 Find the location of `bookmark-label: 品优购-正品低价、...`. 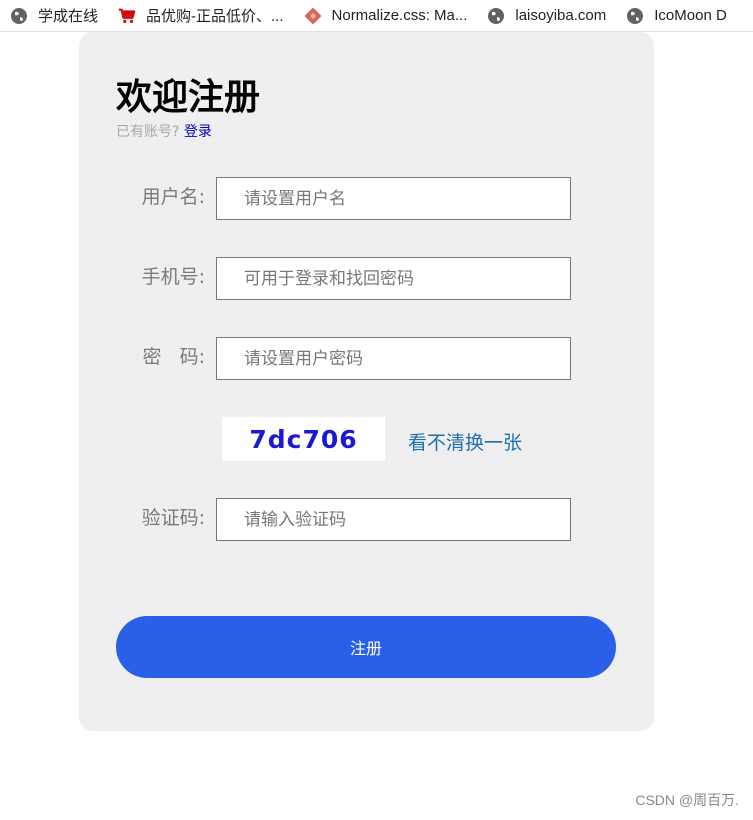

bookmark-label: 品优购-正品低价、... is located at coordinates (215, 16).